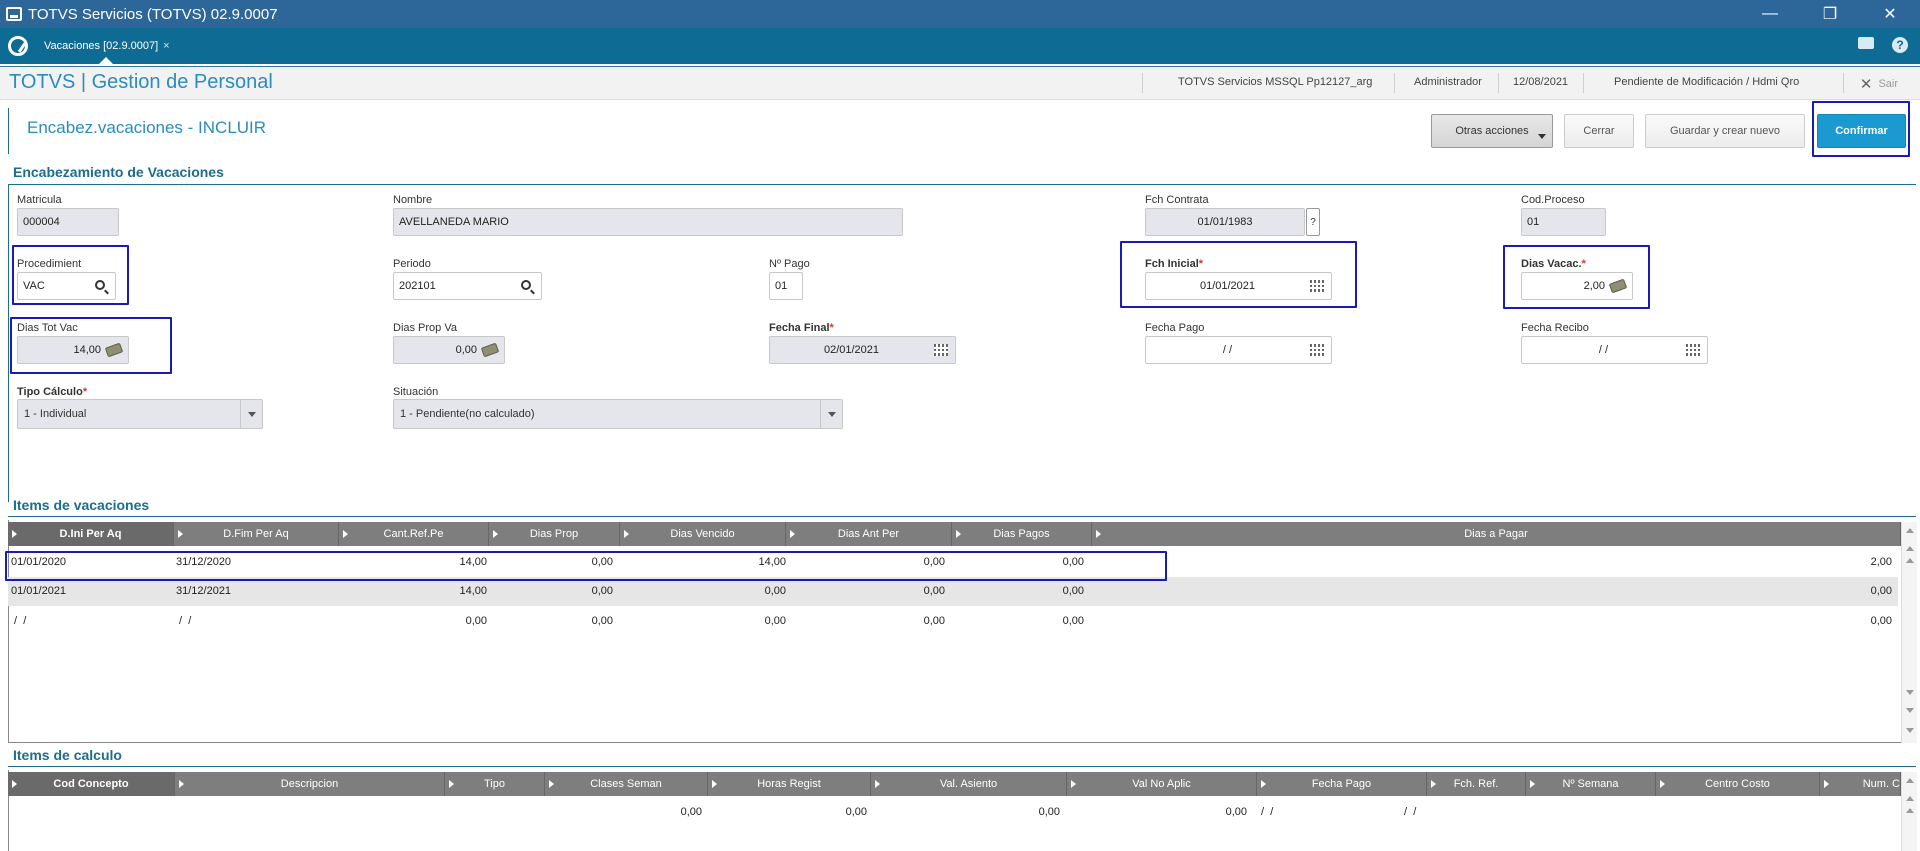  I want to click on column-header: Cod Concepto, so click(91, 784).